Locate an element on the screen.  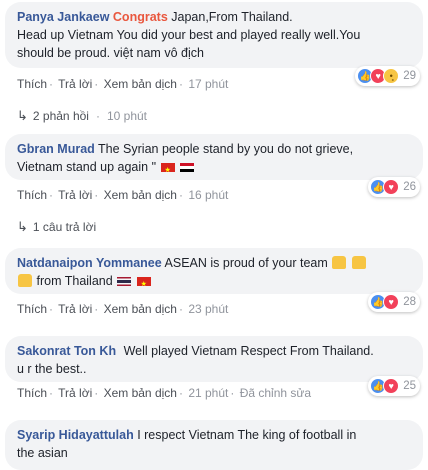
comment-actions: Thích · Trả lời · Xem bản dịch · 17 phút is located at coordinates (123, 84).